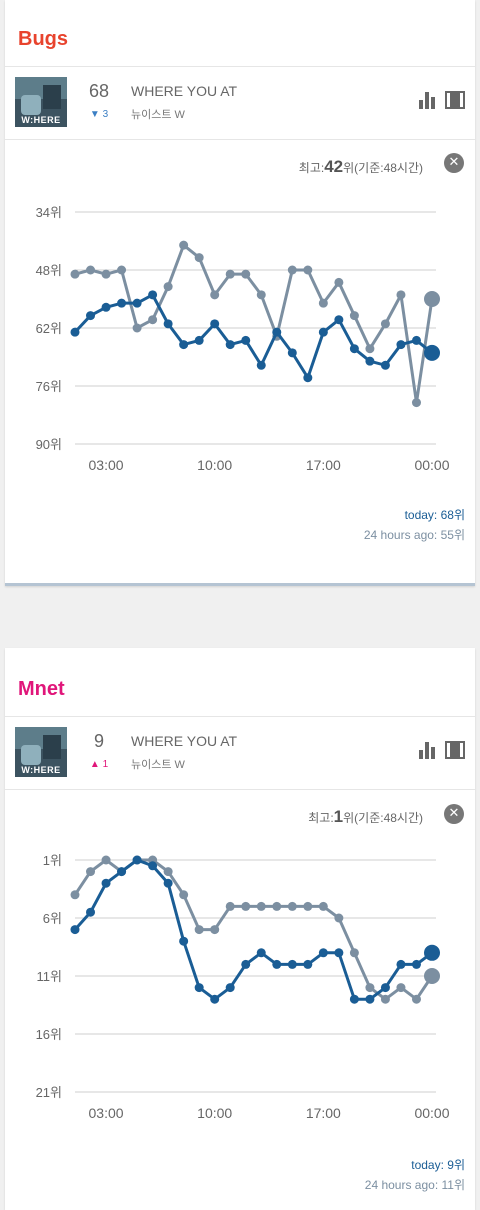 This screenshot has width=480, height=1210. What do you see at coordinates (49, 444) in the screenshot?
I see `y-tick-label: 90위` at bounding box center [49, 444].